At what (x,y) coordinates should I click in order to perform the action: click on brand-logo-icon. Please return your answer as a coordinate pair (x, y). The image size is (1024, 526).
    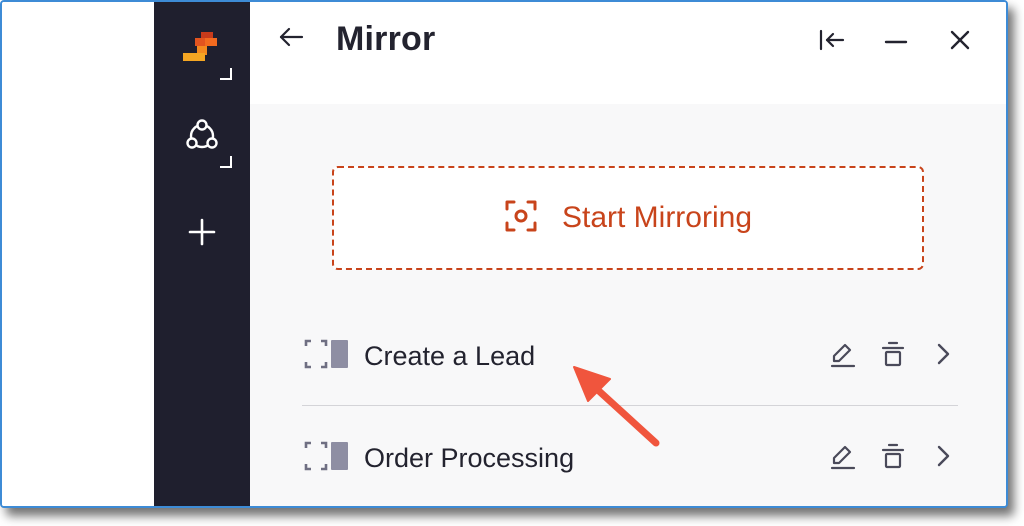
    Looking at the image, I should click on (202, 50).